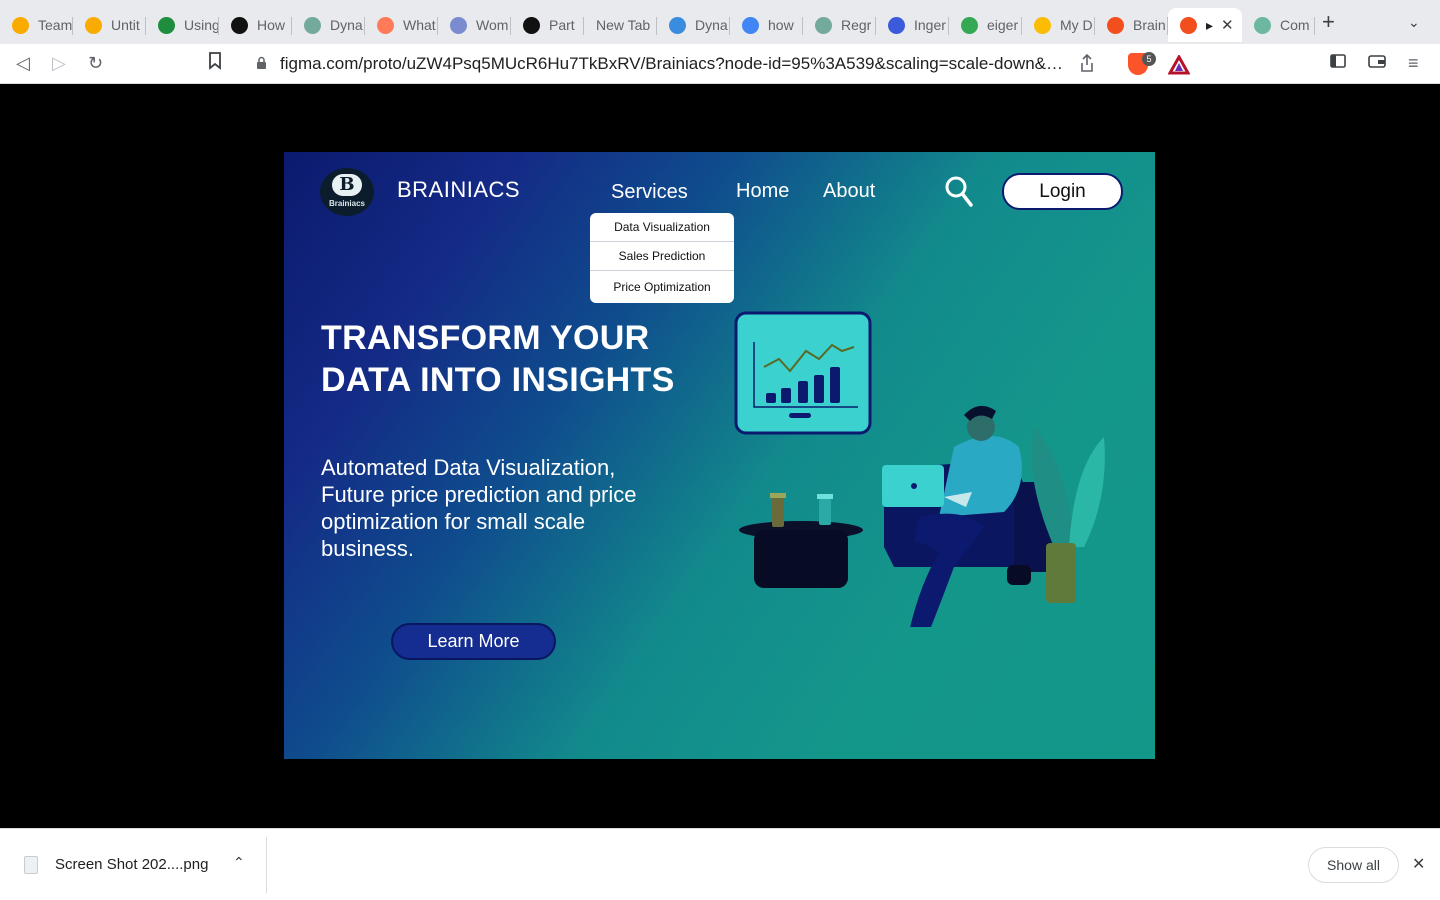 The image size is (1440, 900). I want to click on logo-text: Brainiacs, so click(347, 203).